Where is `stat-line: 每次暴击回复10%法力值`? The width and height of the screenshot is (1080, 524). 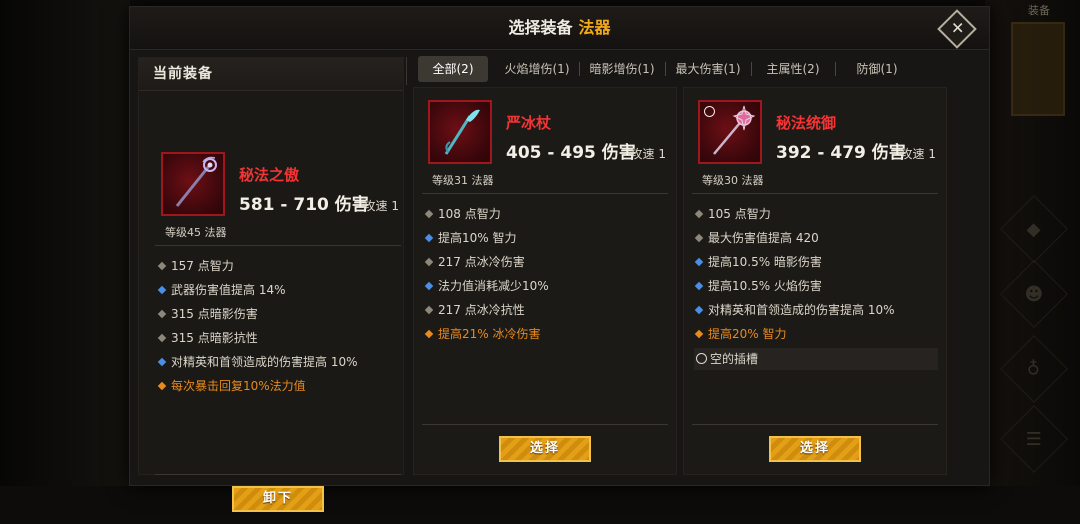 stat-line: 每次暴击回复10%法力值 is located at coordinates (279, 386).